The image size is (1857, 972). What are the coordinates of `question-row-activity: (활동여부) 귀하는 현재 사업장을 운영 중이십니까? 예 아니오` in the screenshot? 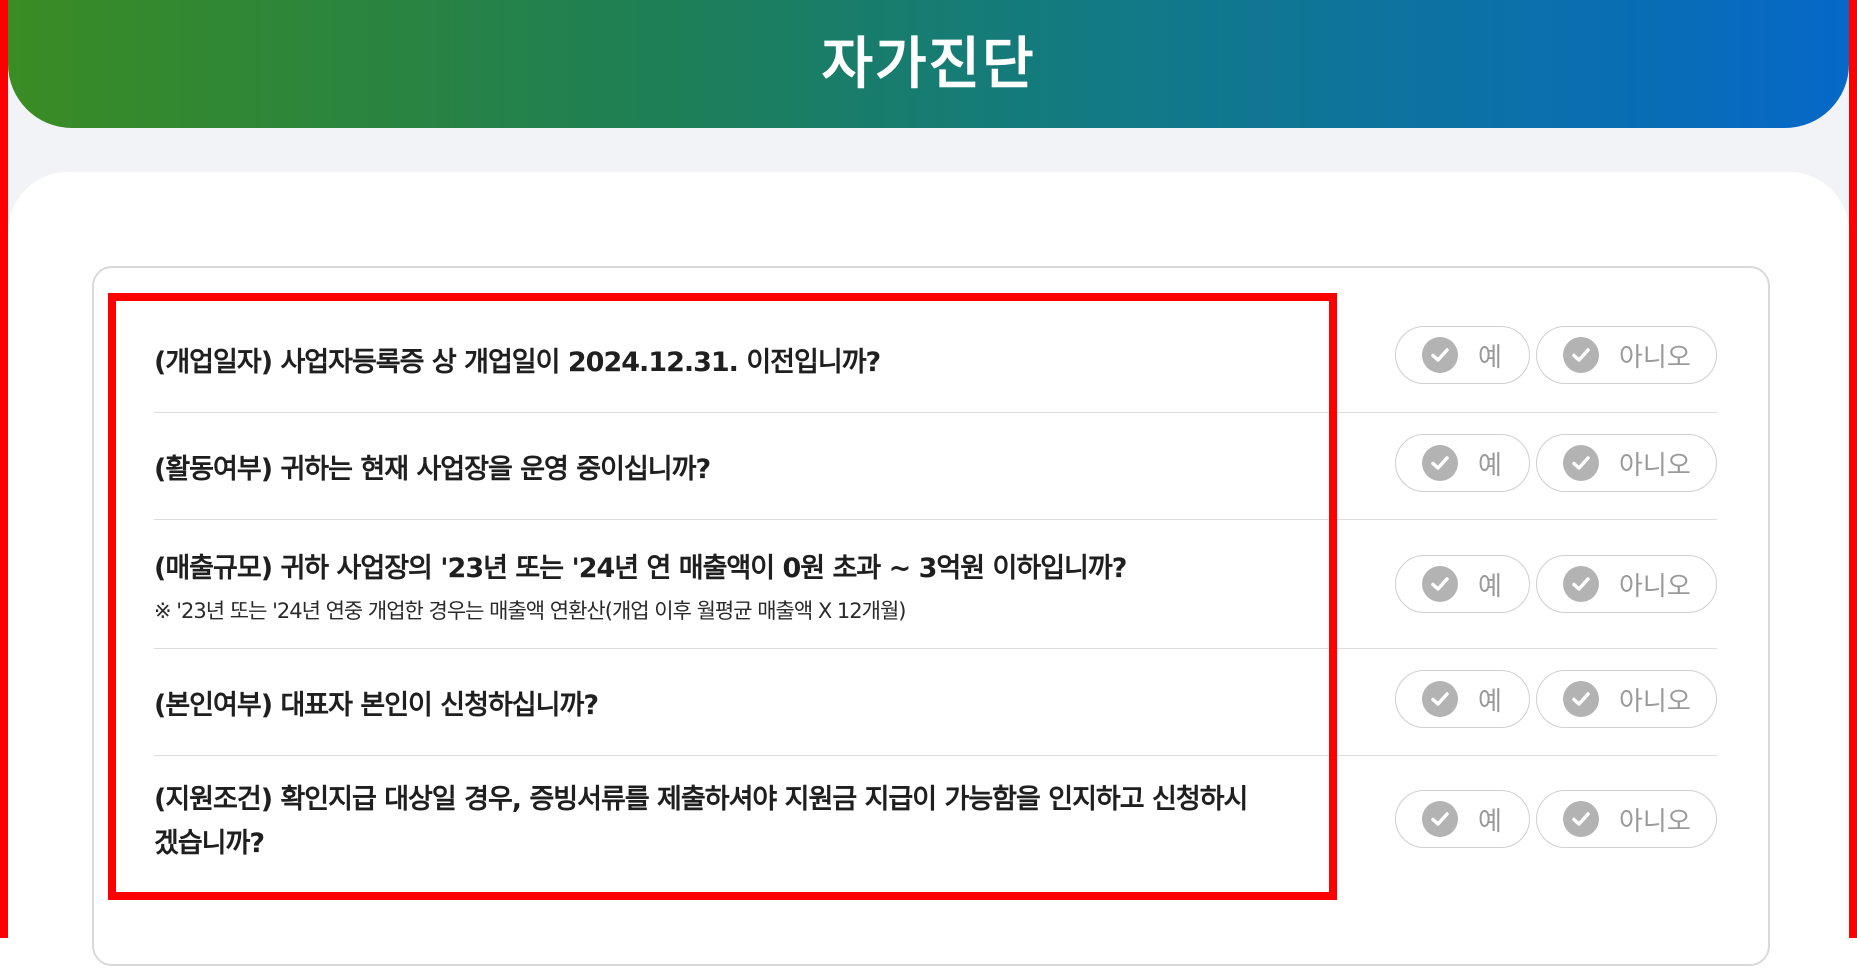 It's located at (935, 466).